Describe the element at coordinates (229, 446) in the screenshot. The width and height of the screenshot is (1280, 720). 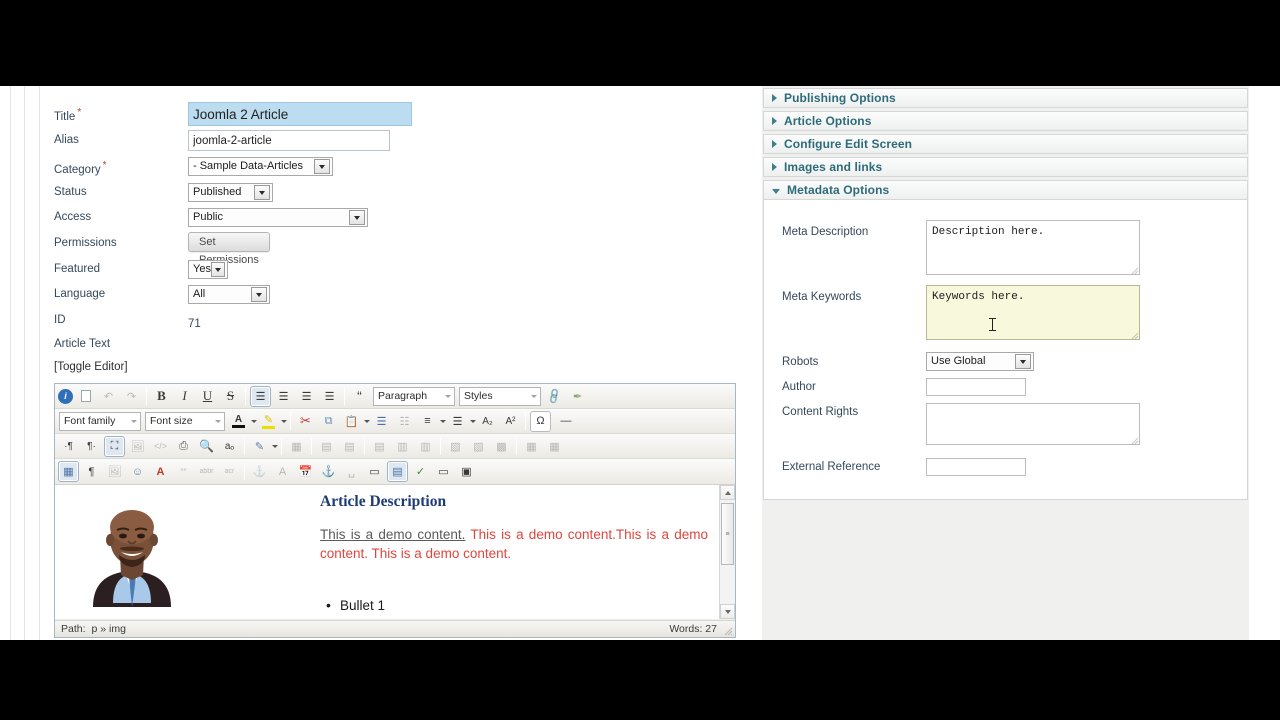
I see `replace-icon: aₒ` at that location.